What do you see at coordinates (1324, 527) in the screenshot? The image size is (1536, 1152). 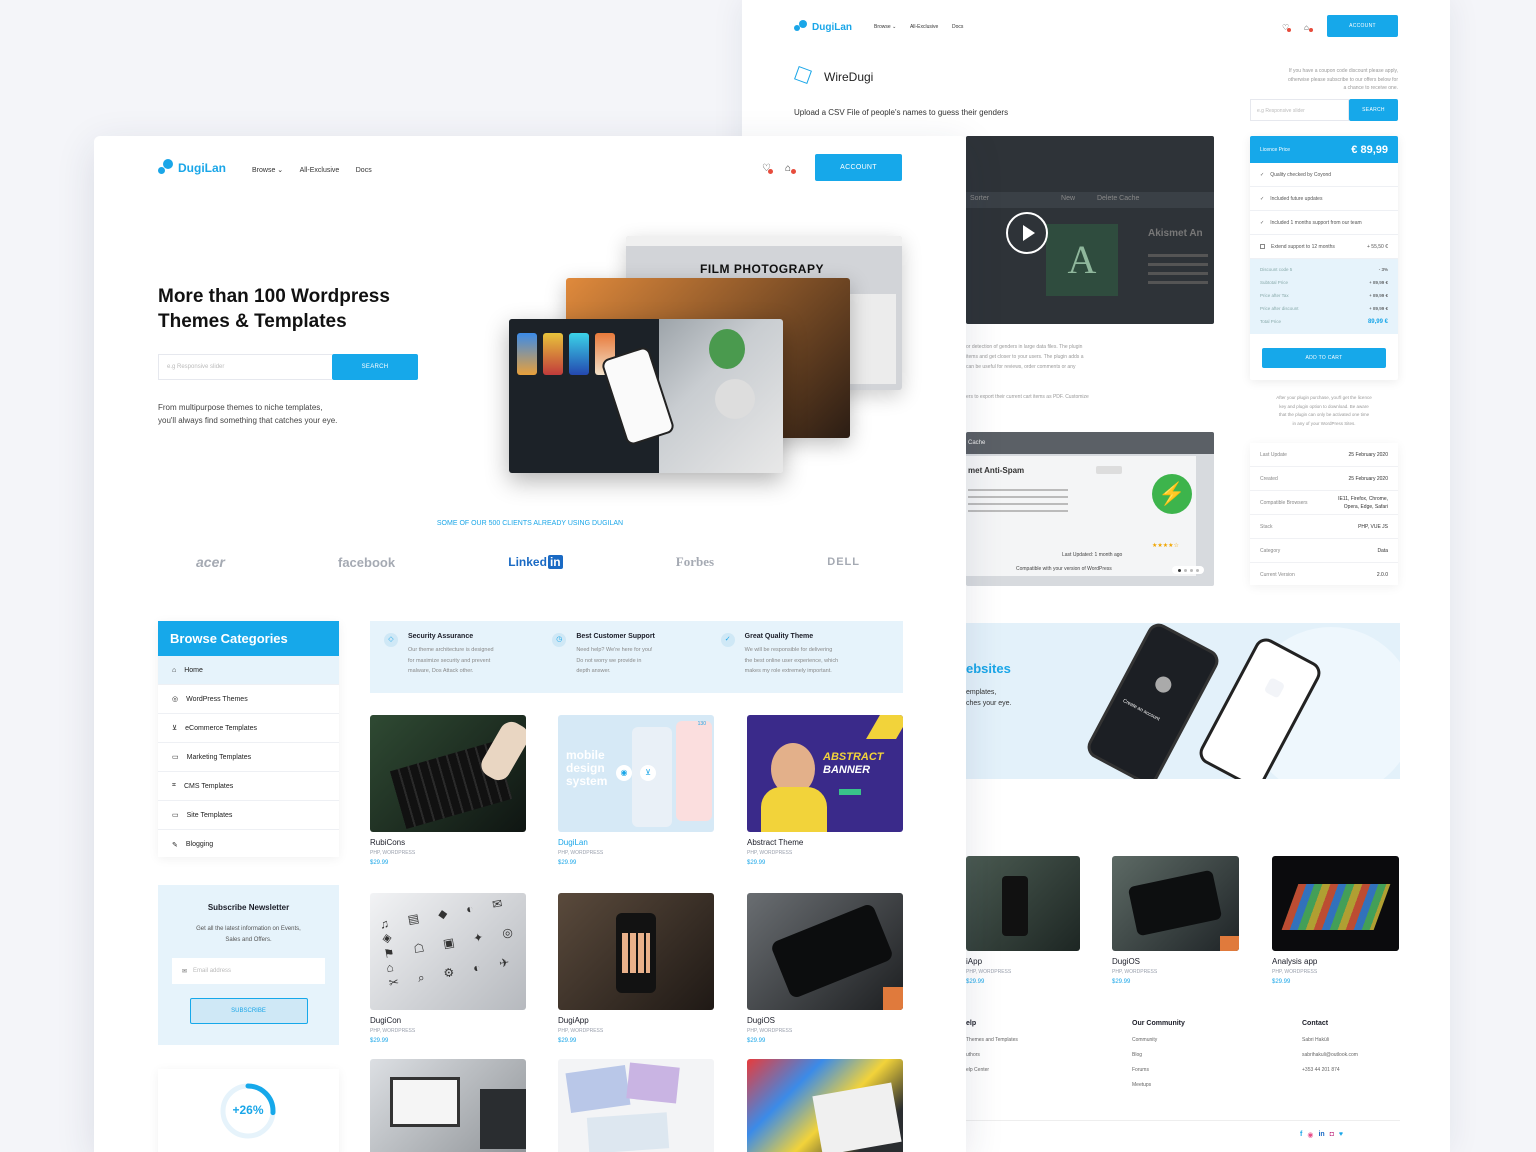 I see `info-row: Stack PHP, VUE JS` at bounding box center [1324, 527].